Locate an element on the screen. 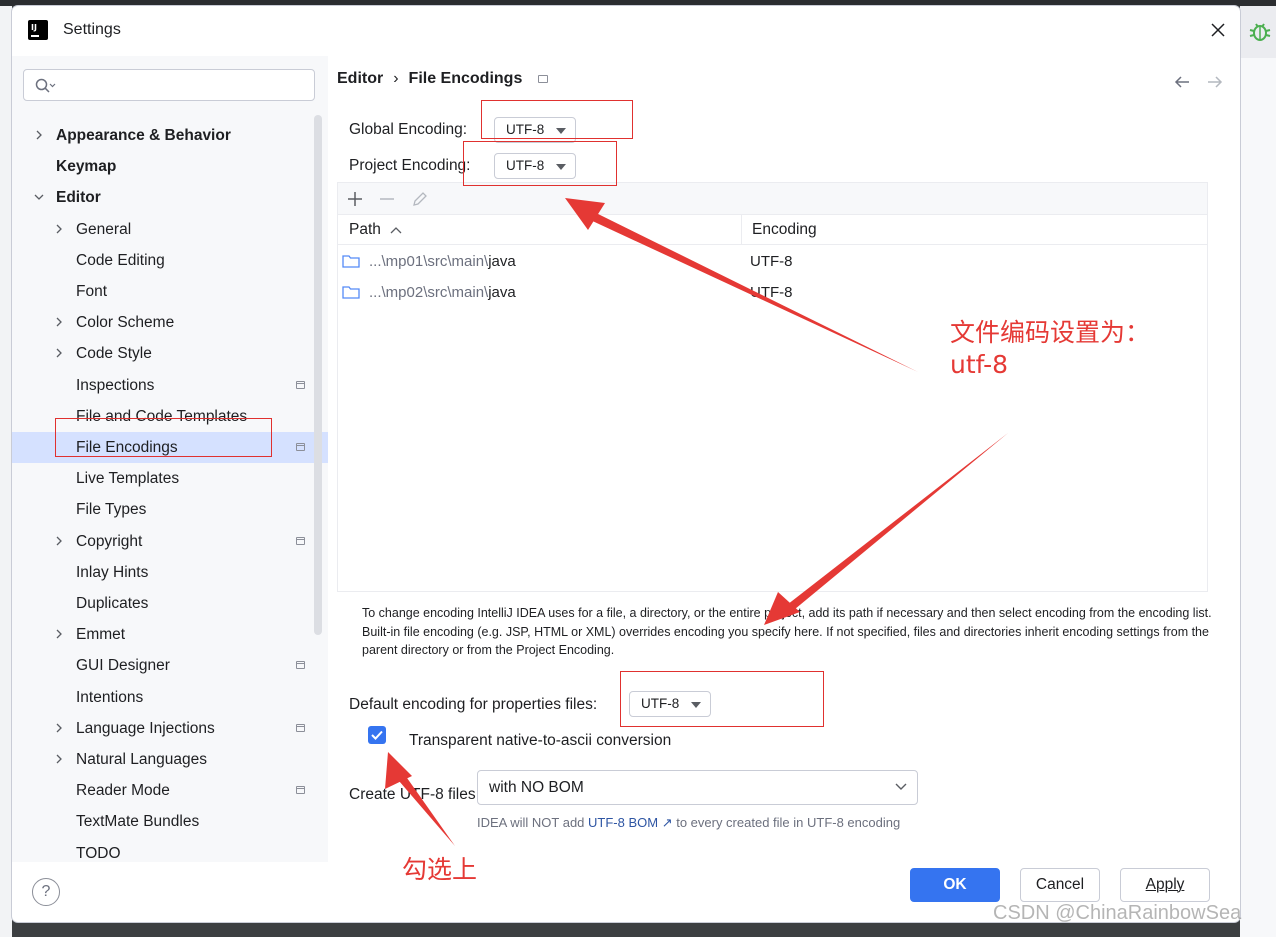 The width and height of the screenshot is (1276, 937). sidebar-item-language-injections: Language Injections is located at coordinates (170, 728).